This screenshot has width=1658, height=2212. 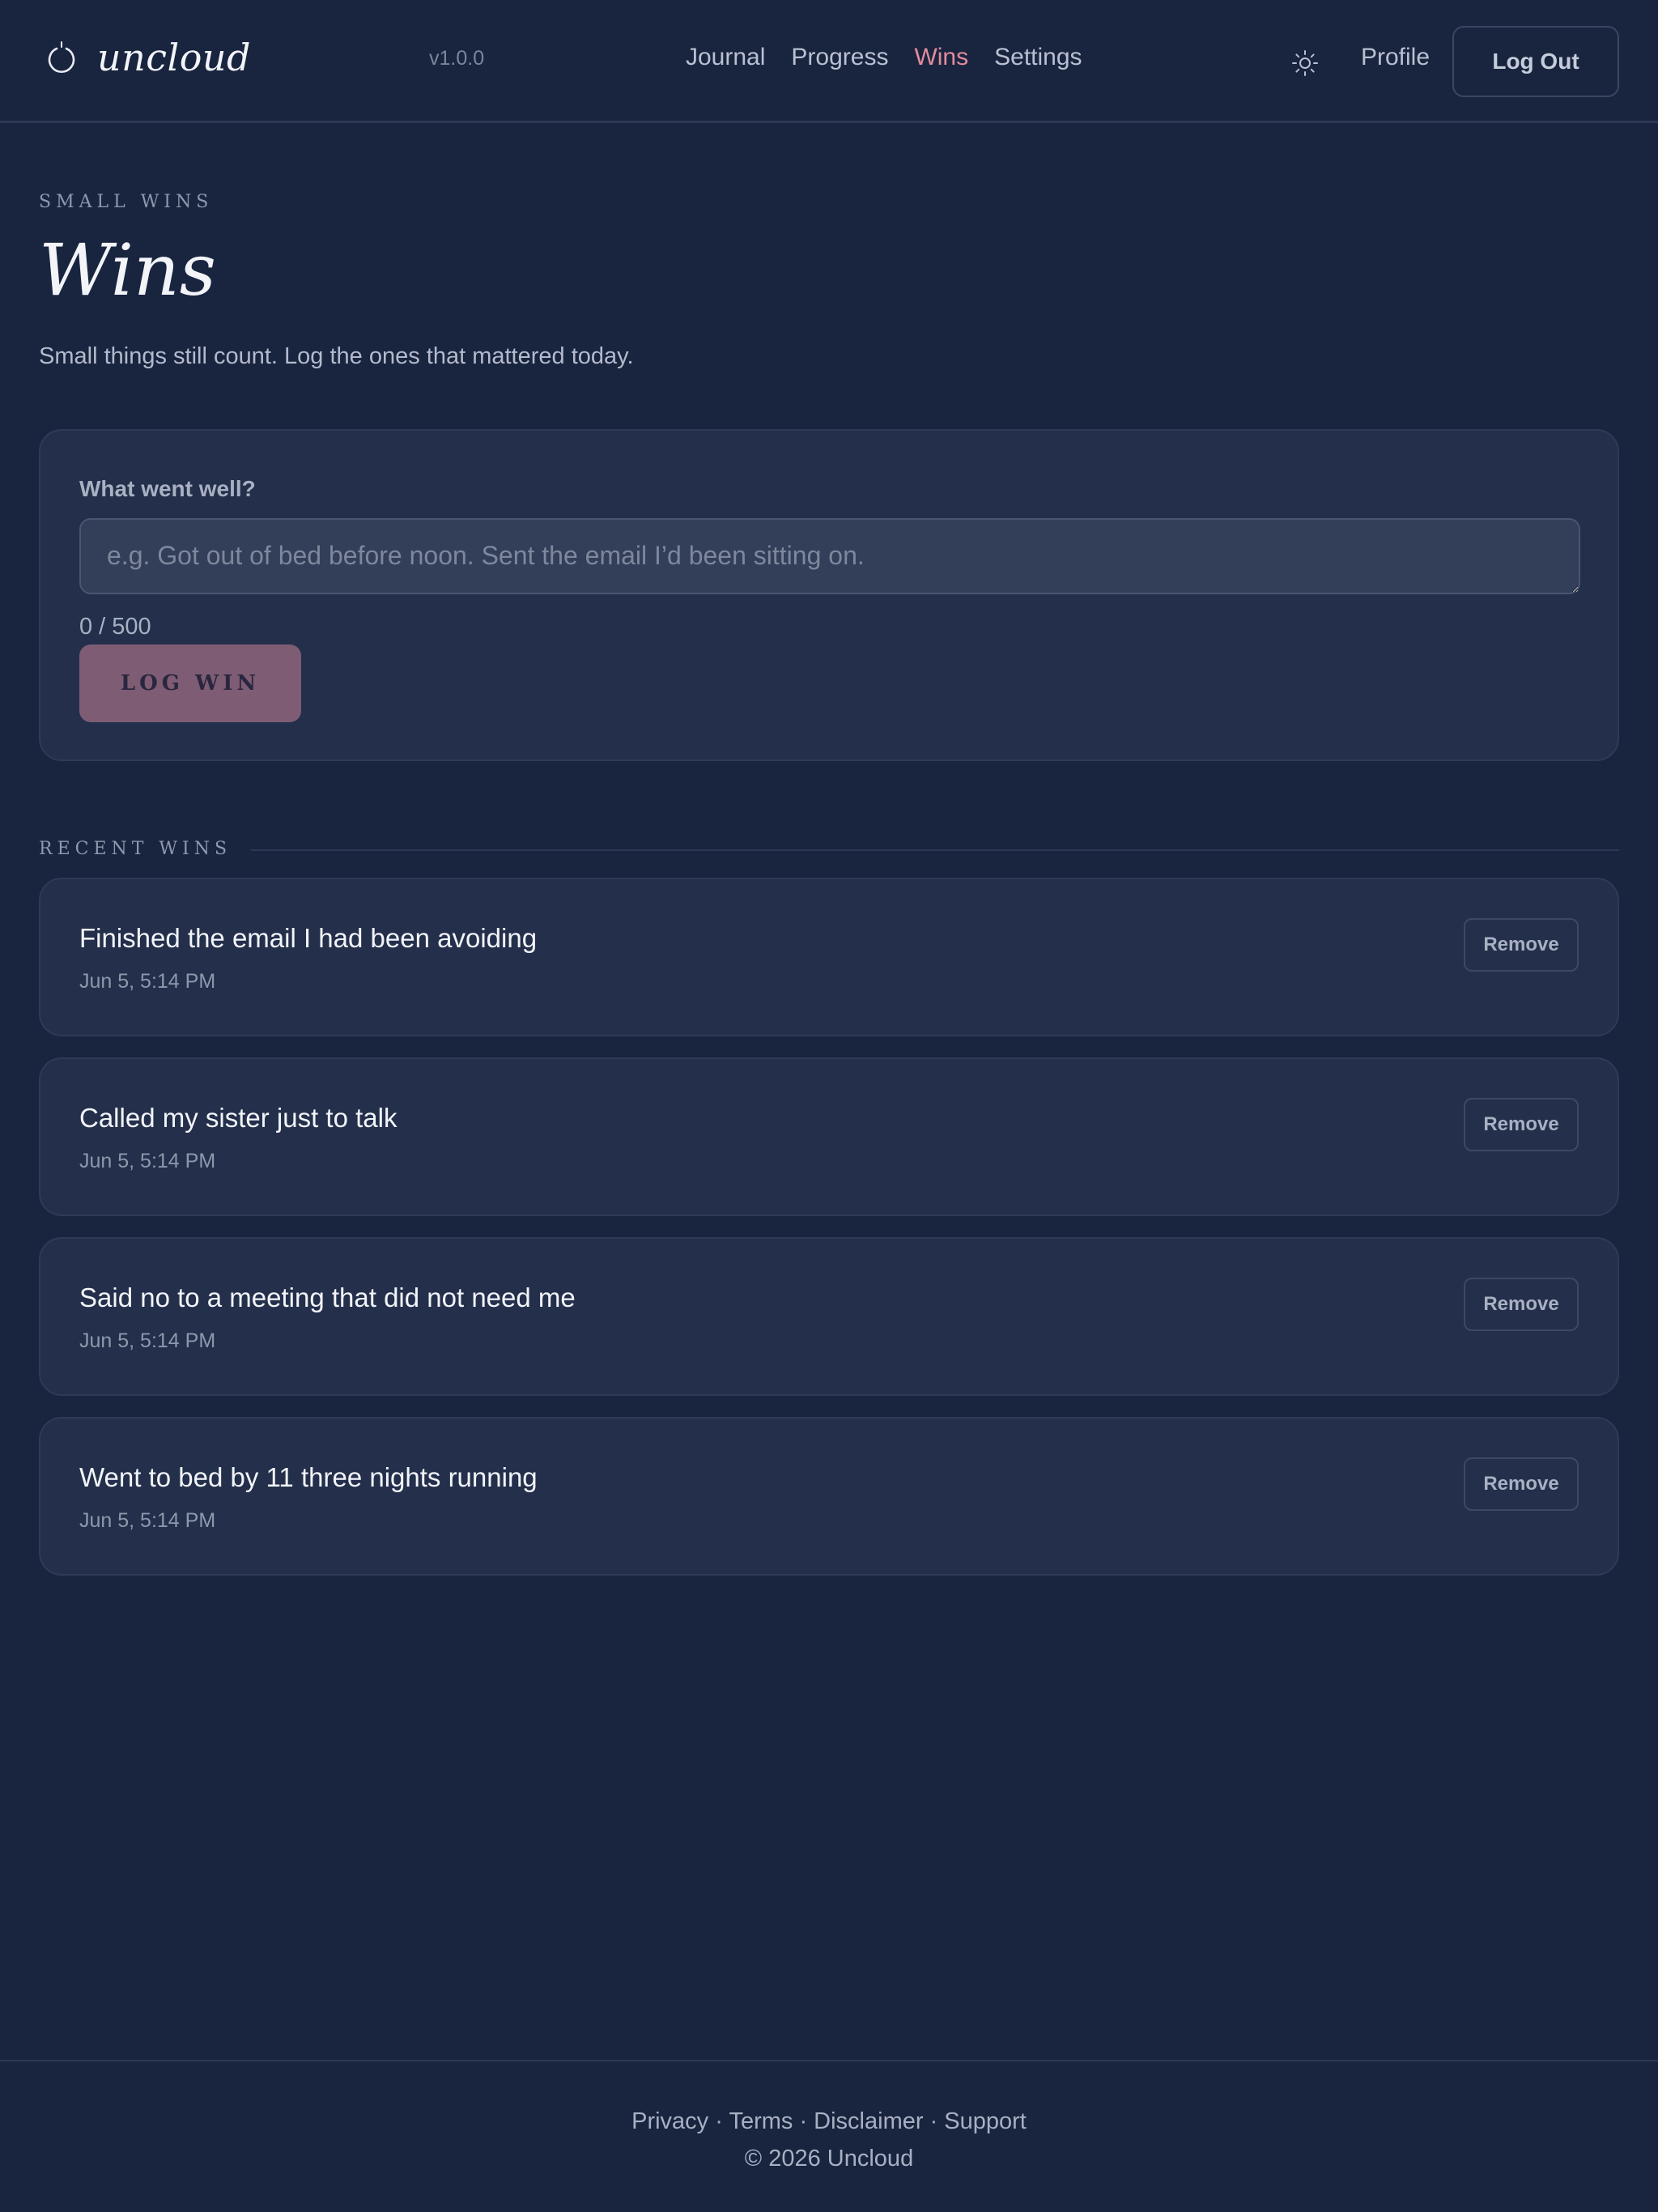 What do you see at coordinates (127, 270) in the screenshot?
I see `page-title: Wins` at bounding box center [127, 270].